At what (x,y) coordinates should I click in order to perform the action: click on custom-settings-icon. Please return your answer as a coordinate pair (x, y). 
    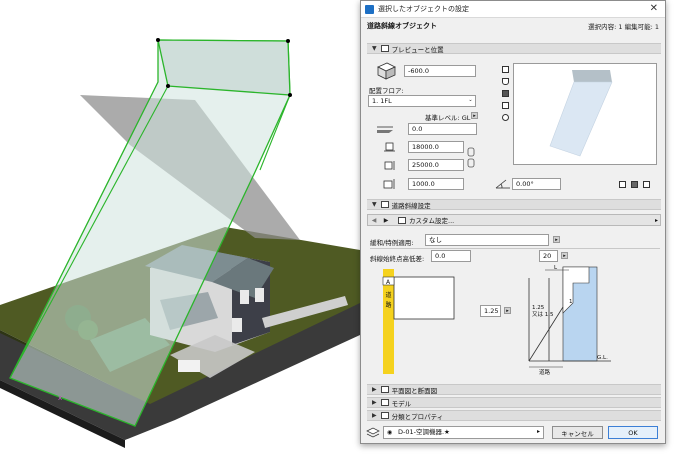
    Looking at the image, I should click on (402, 220).